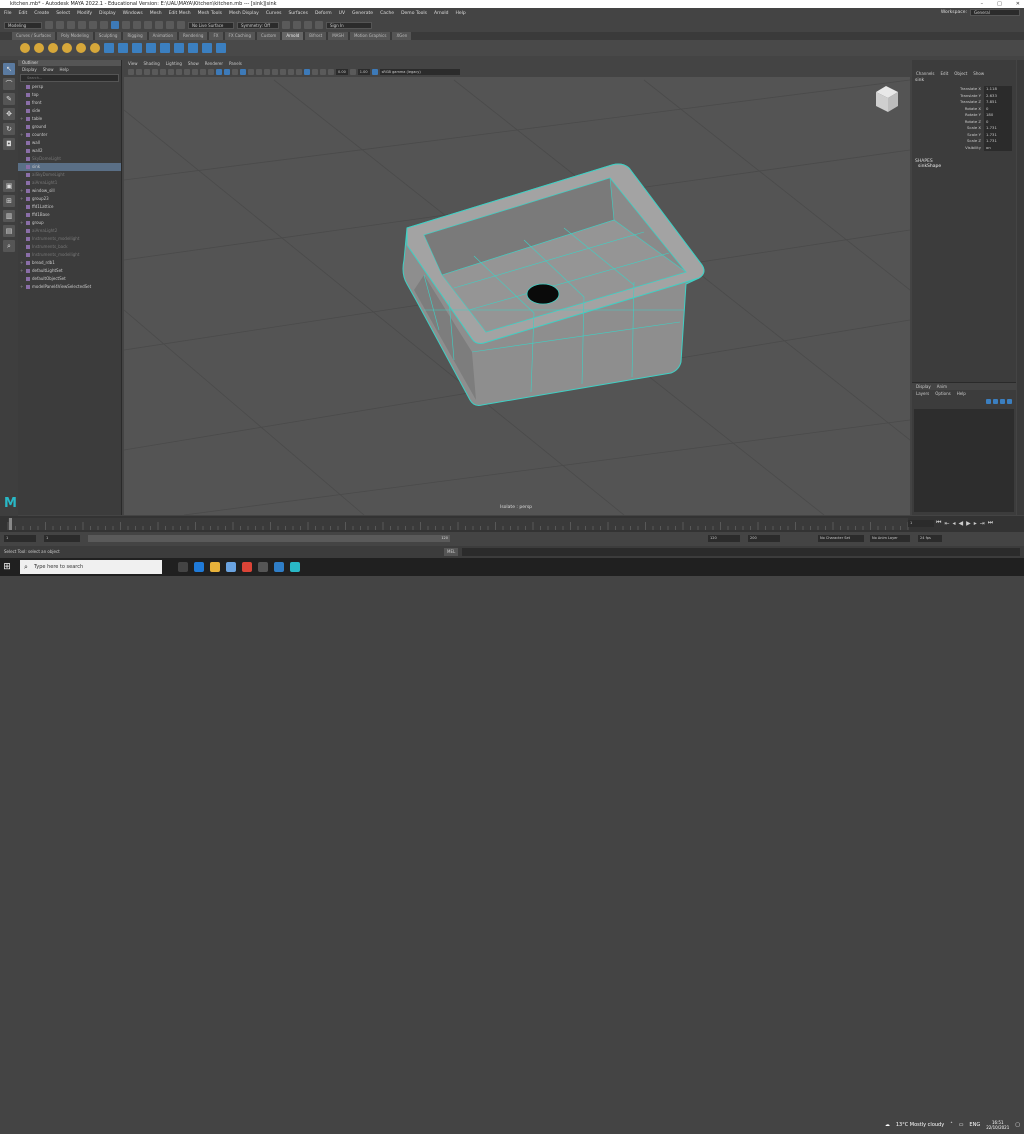 The width and height of the screenshot is (1024, 1134). I want to click on vp-menu-view: View, so click(133, 63).